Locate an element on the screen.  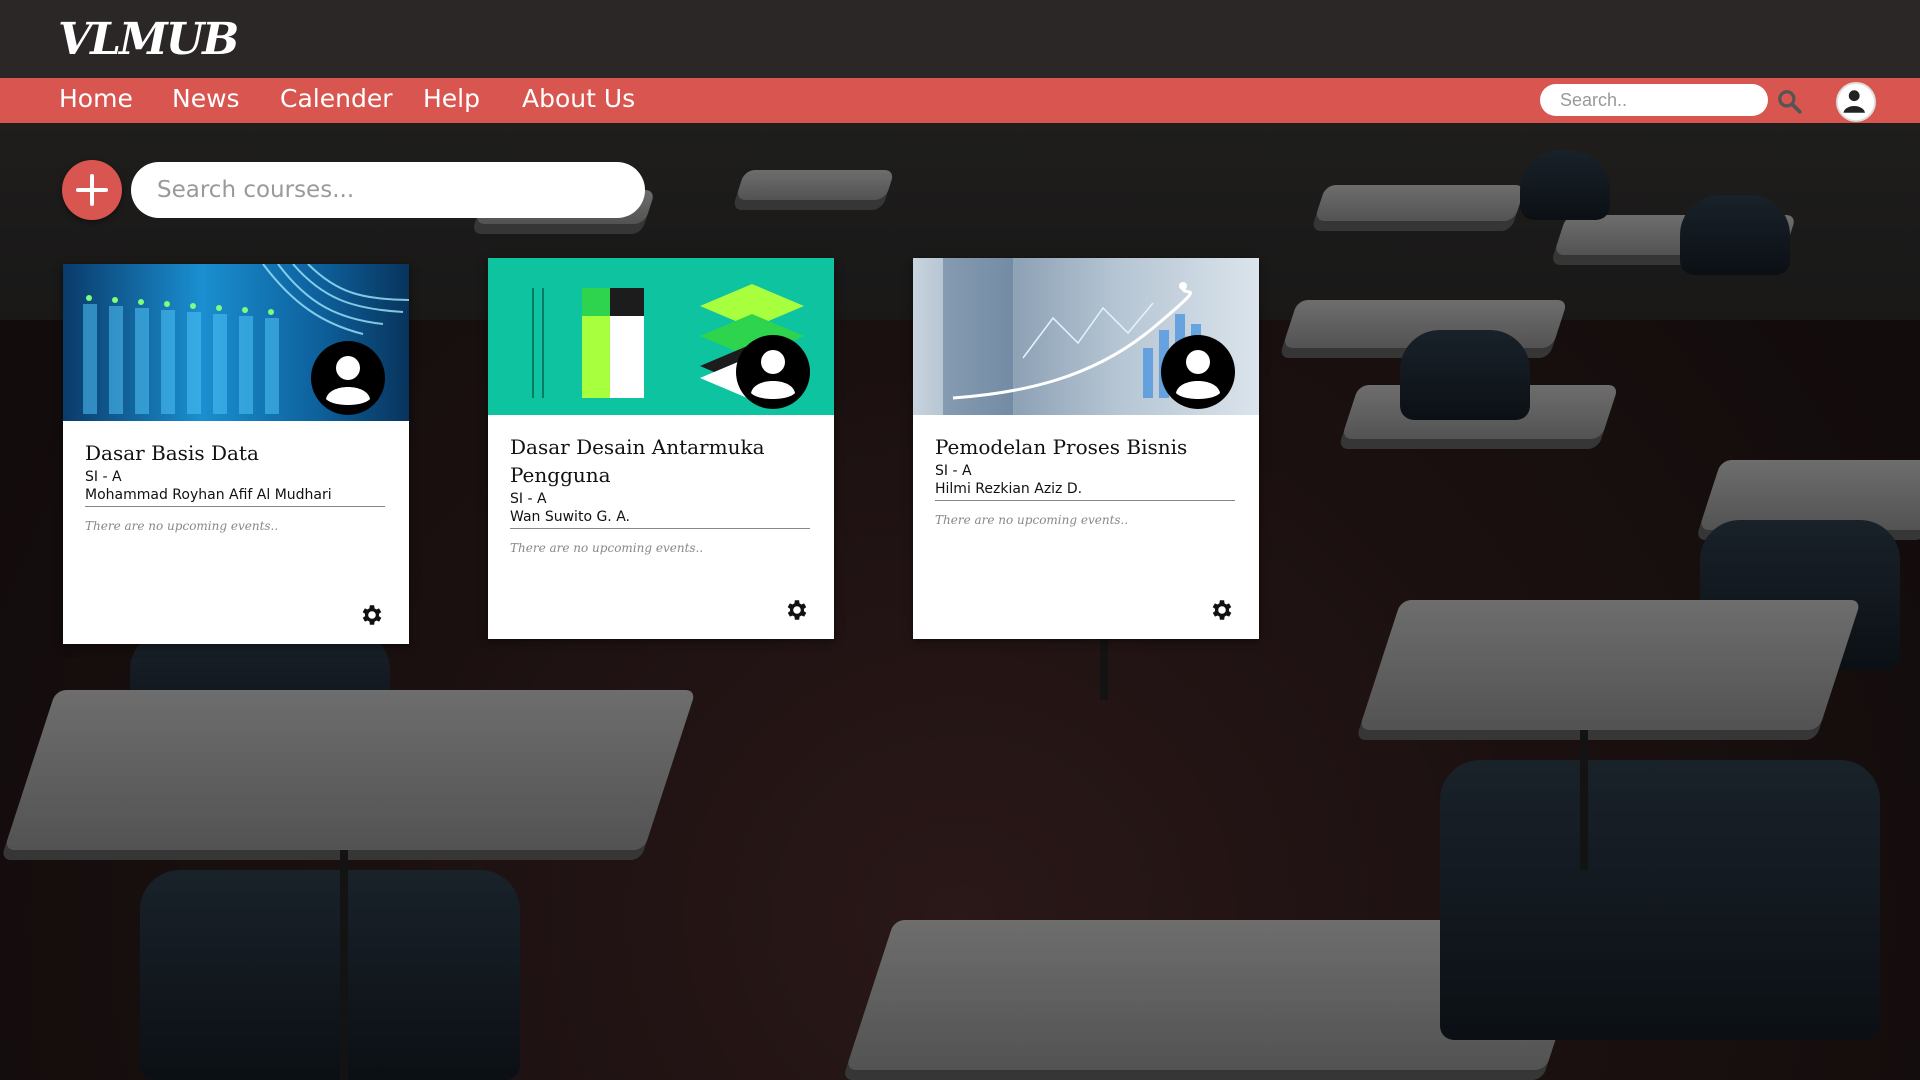
top-bar: VLMUB is located at coordinates (960, 39).